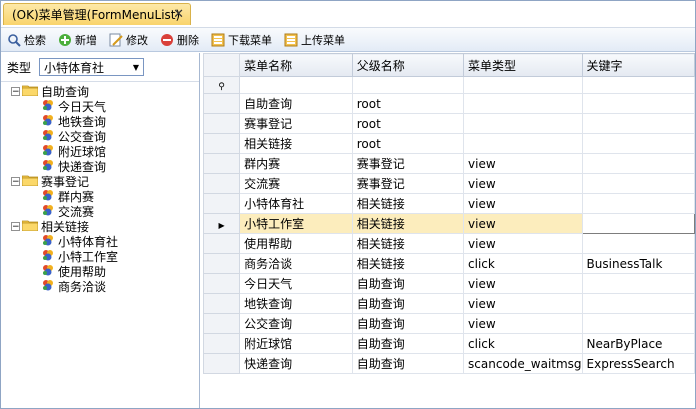  Describe the element at coordinates (638, 263) in the screenshot. I see `table-cell: BusinessTalk` at that location.